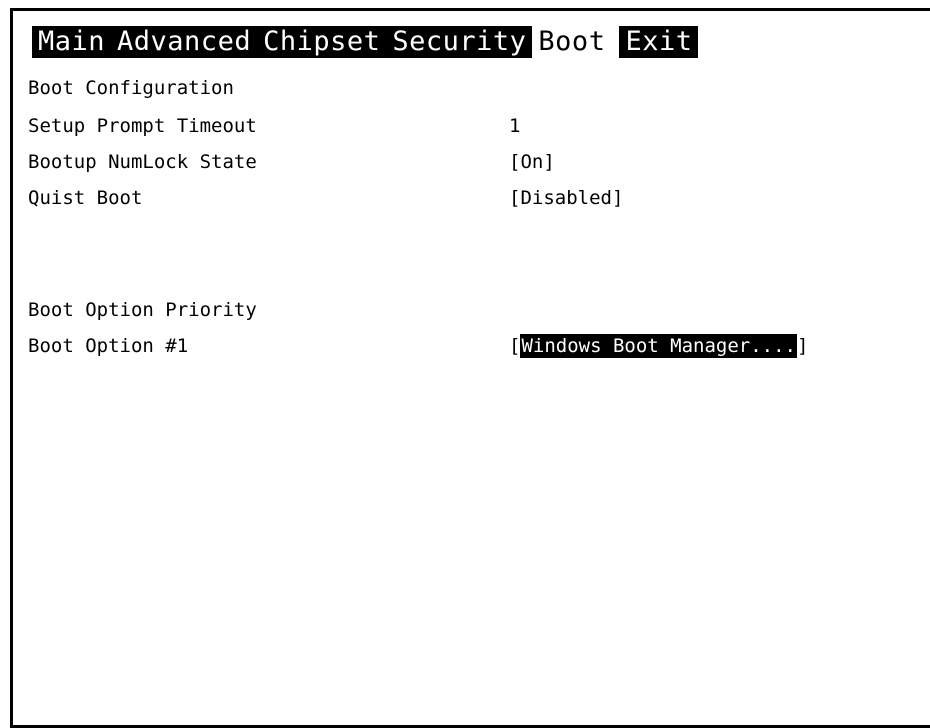 The height and width of the screenshot is (728, 930). I want to click on bracket-open: [, so click(515, 346).